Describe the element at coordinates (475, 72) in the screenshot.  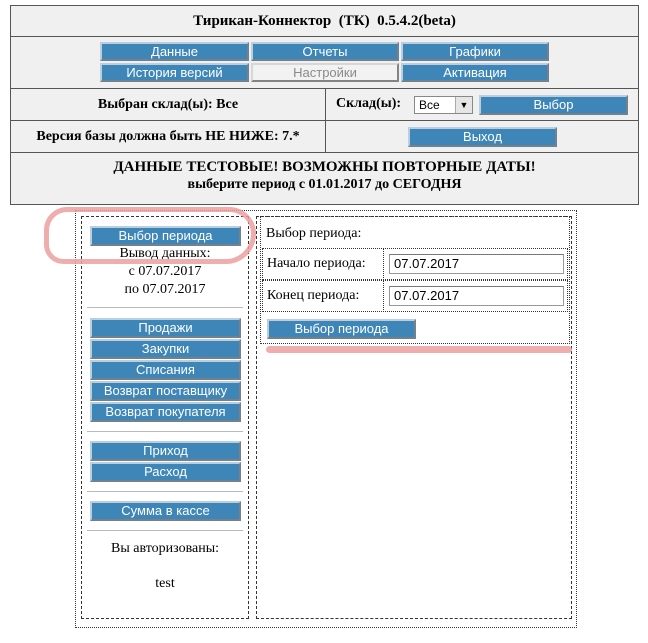
I see `nav-activation-button: Активация` at that location.